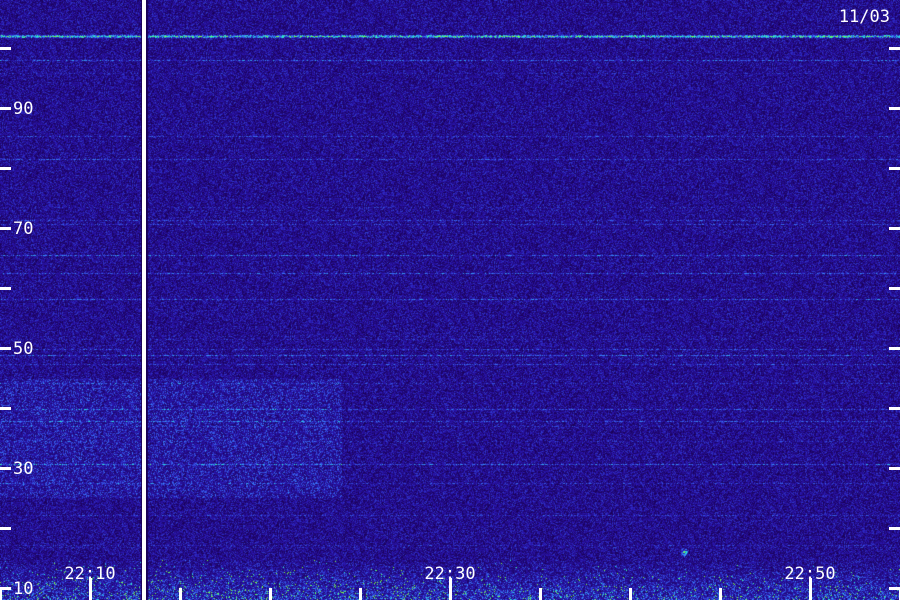  I want to click on y-tick-label: 30, so click(23, 469).